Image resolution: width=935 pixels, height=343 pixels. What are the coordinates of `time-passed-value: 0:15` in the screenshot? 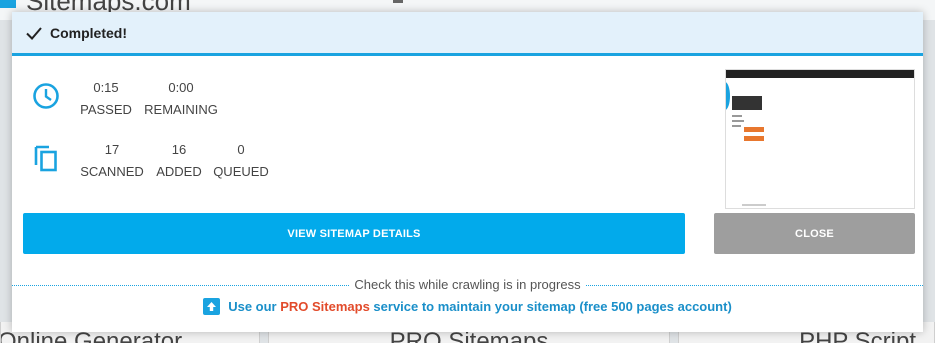 It's located at (106, 87).